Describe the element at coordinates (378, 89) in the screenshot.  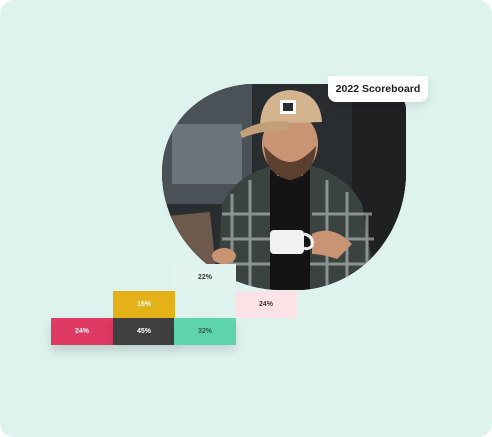
I see `scoreboard-title: 2022 Scoreboard` at that location.